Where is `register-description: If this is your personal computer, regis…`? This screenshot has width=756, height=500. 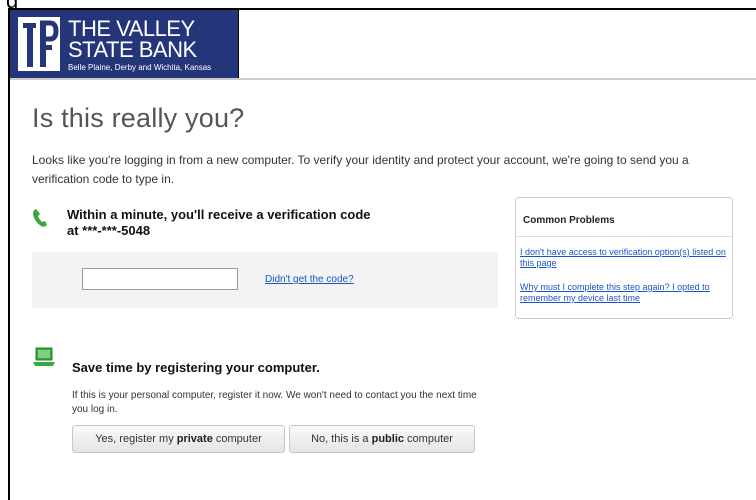
register-description: If this is your personal computer, regis… is located at coordinates (274, 402).